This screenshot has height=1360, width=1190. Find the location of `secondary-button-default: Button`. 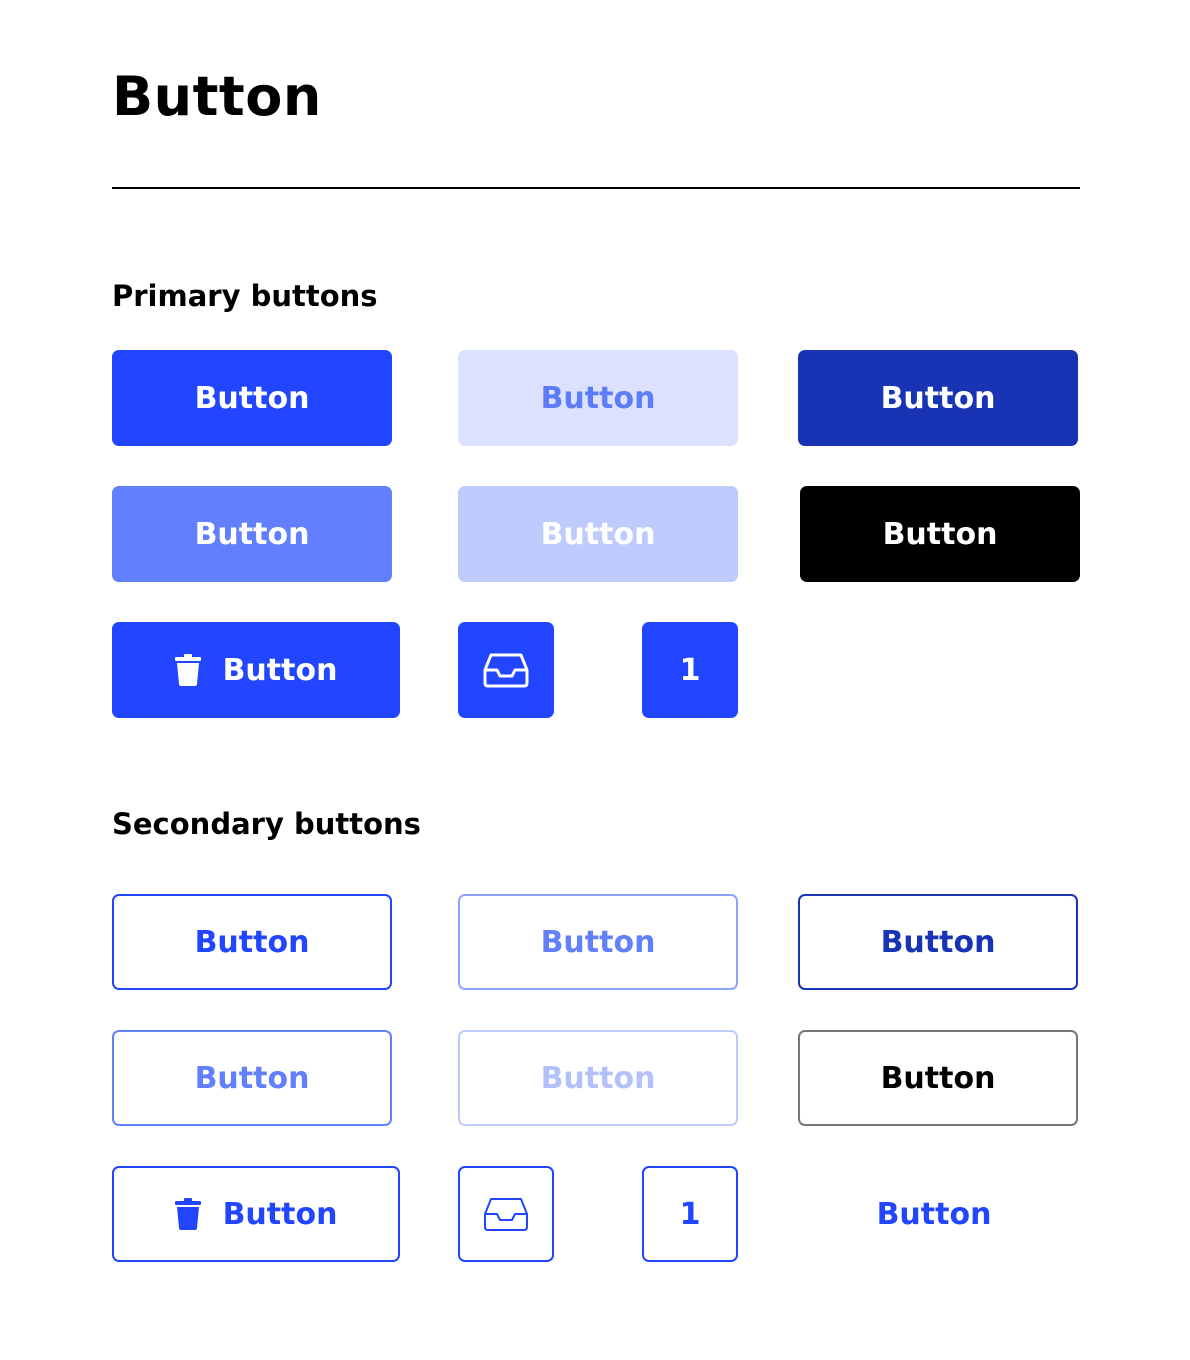

secondary-button-default: Button is located at coordinates (252, 942).